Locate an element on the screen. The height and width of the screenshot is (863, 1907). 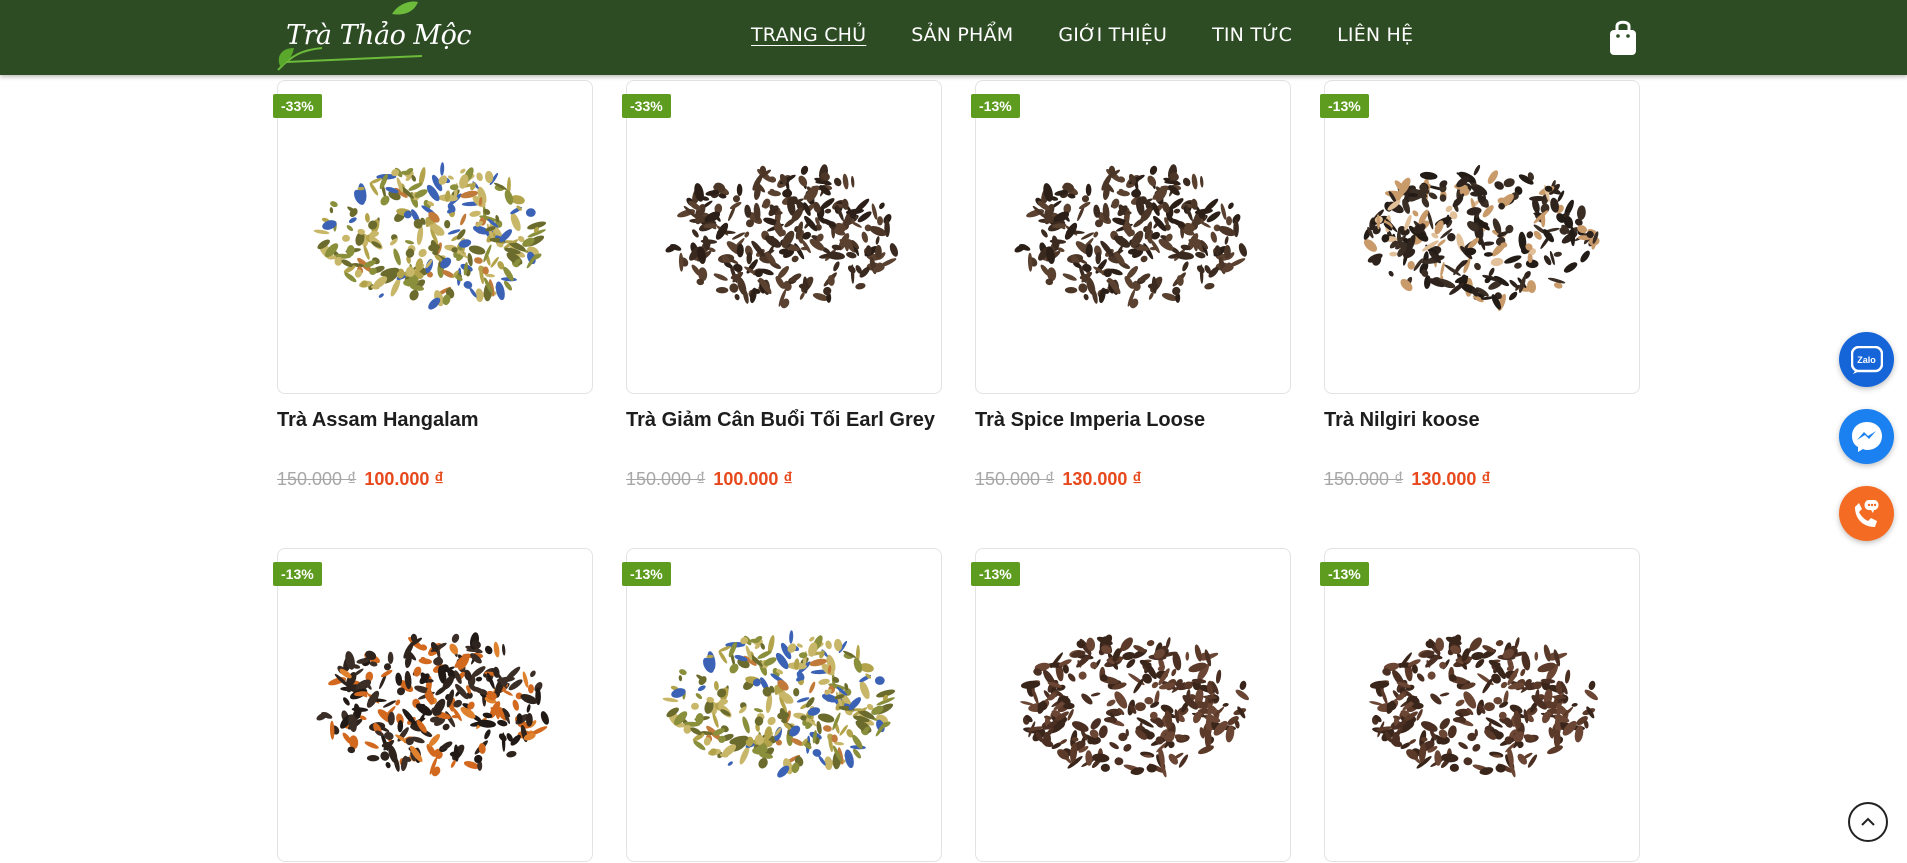
chevron-up-icon is located at coordinates (1868, 821).